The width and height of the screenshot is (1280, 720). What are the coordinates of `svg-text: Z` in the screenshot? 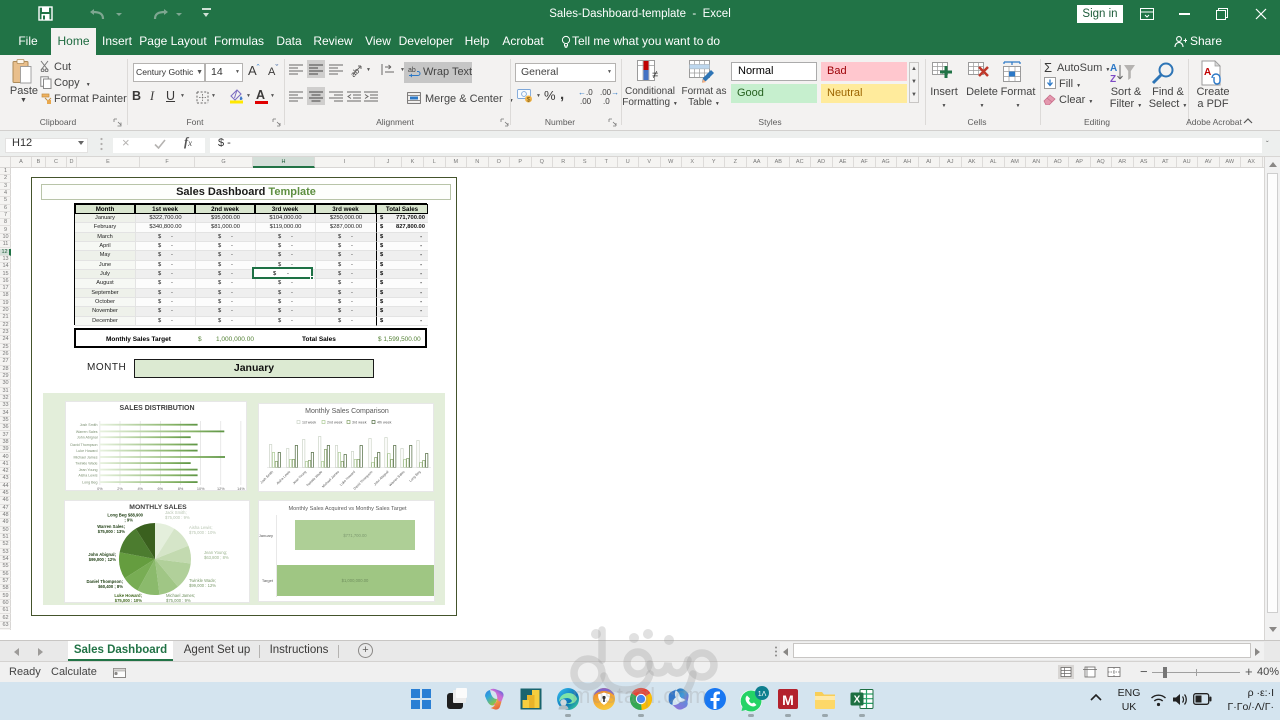 It's located at (1113, 79).